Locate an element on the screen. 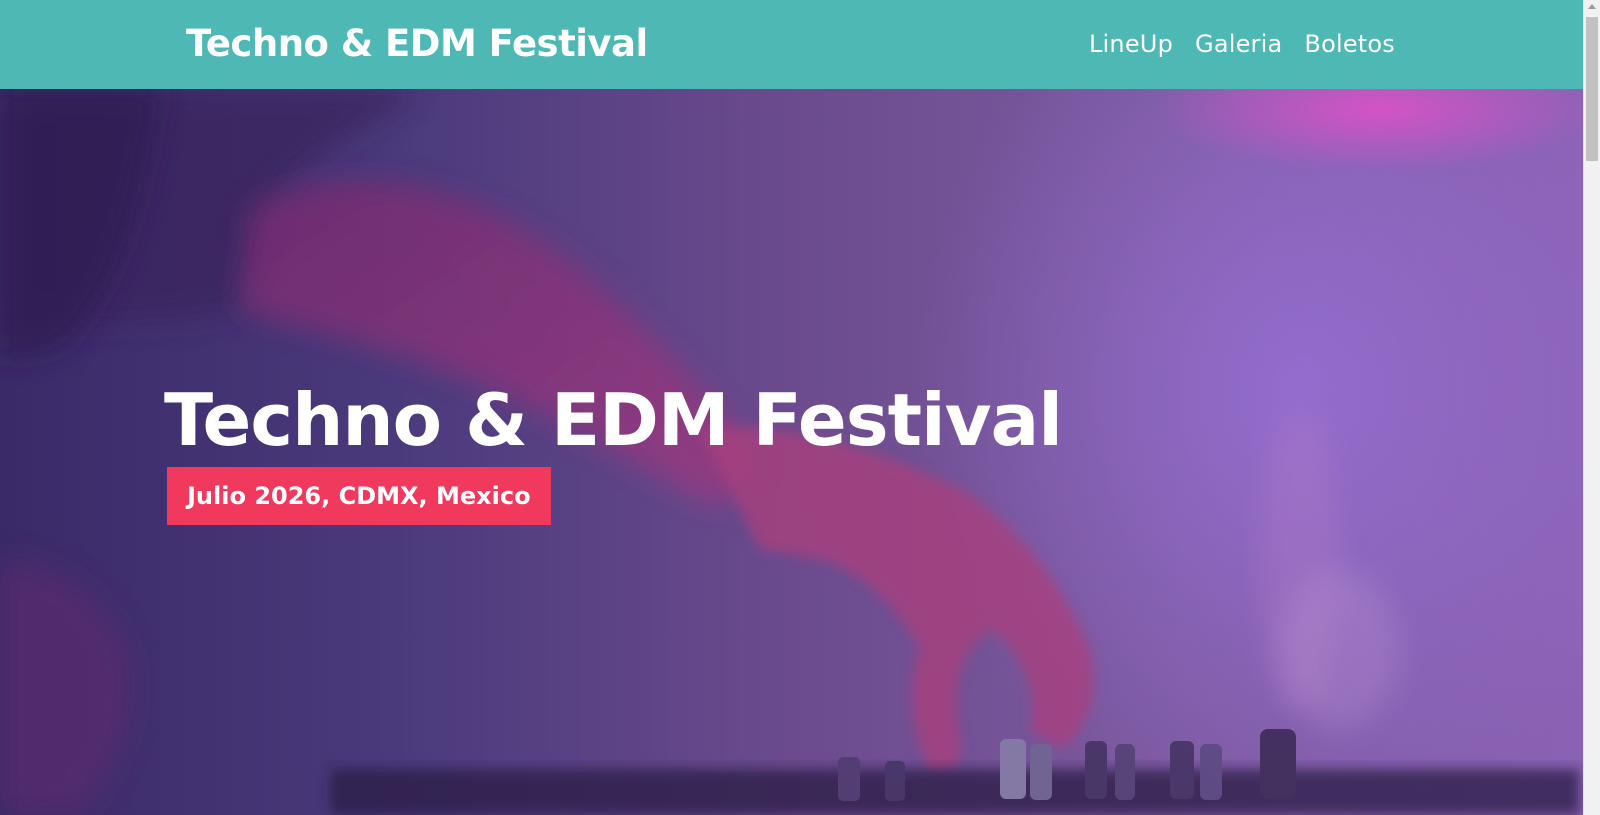  scrollbar-thumb is located at coordinates (1592, 89).